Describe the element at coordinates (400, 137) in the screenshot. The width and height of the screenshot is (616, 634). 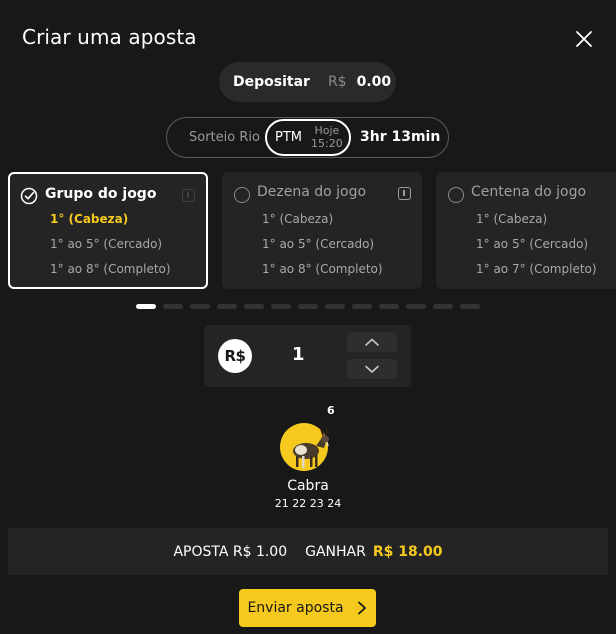
I see `draw-countdown: 3hr 13min` at that location.